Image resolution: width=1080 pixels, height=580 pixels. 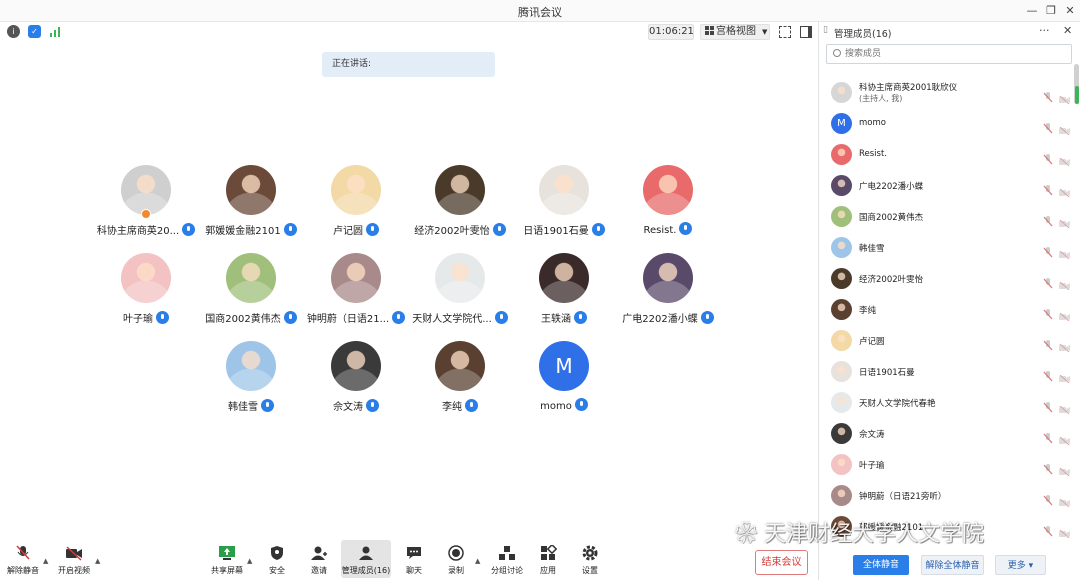 What do you see at coordinates (668, 200) in the screenshot?
I see `participant-tile: Resist.` at bounding box center [668, 200].